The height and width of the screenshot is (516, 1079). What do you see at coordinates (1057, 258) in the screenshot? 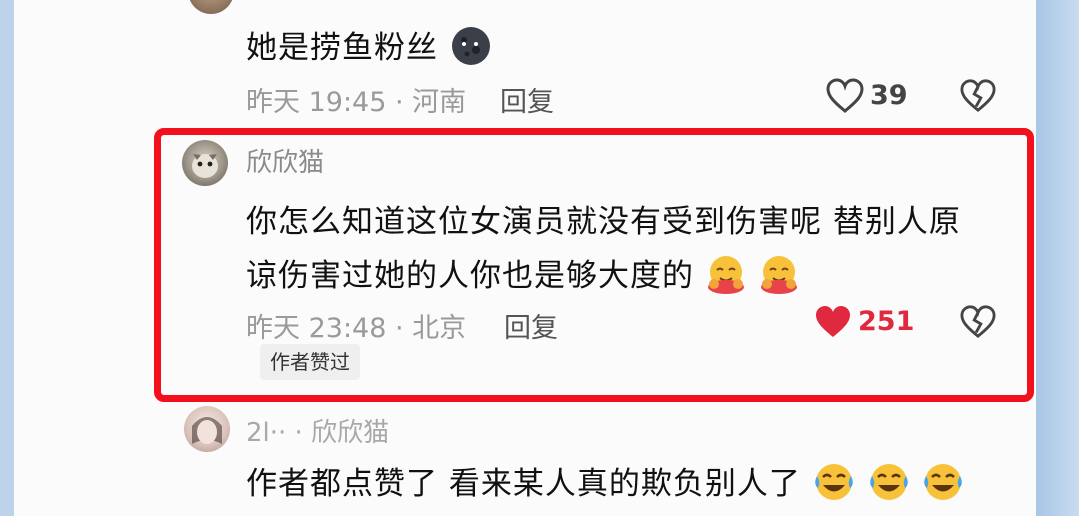
I see `background-edge` at bounding box center [1057, 258].